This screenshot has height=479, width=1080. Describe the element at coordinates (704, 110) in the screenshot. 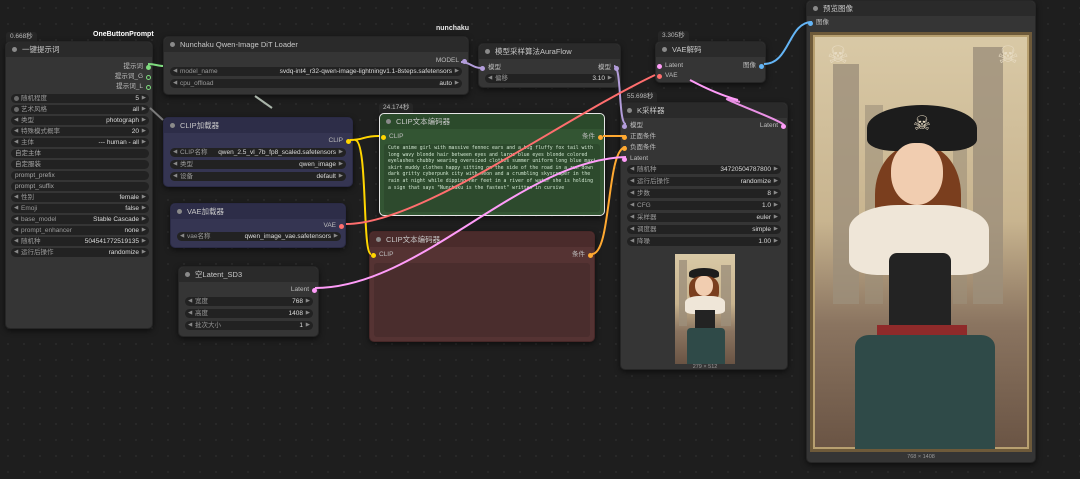

I see `node-title: K采样器` at that location.